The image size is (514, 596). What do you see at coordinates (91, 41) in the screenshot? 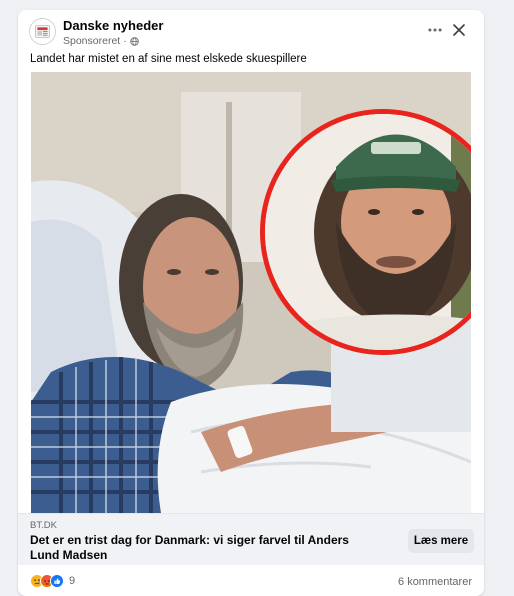
I see `sponsored-label: Sponsoreret` at bounding box center [91, 41].